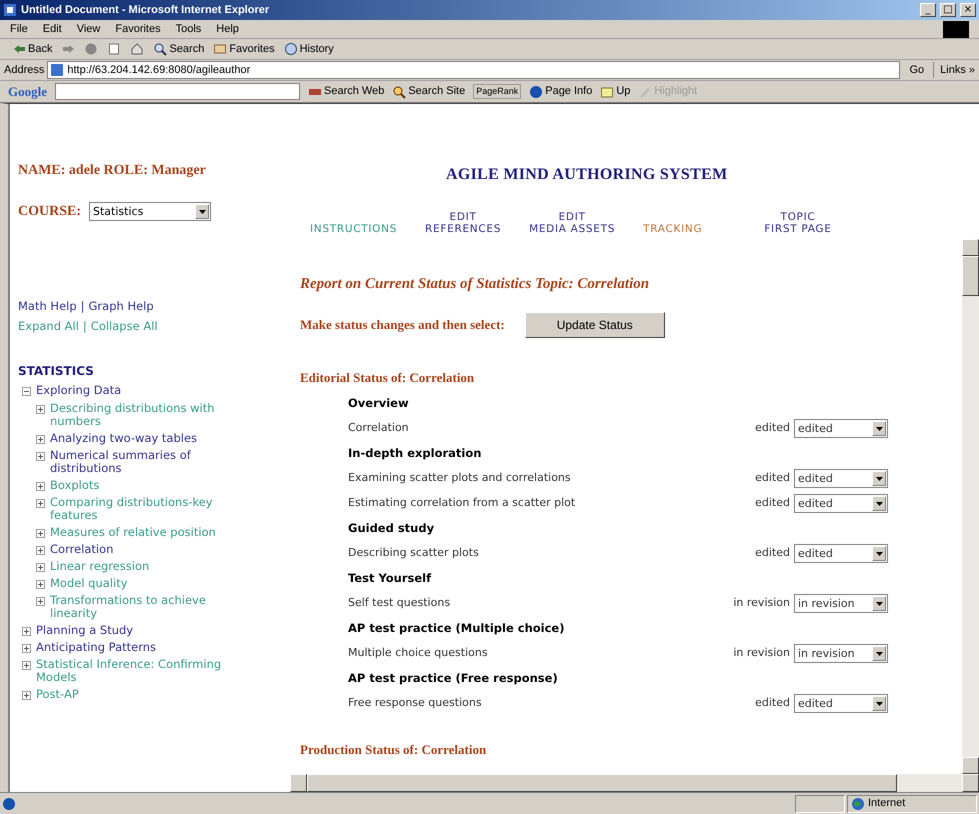  Describe the element at coordinates (19, 29) in the screenshot. I see `menu-item: File` at that location.